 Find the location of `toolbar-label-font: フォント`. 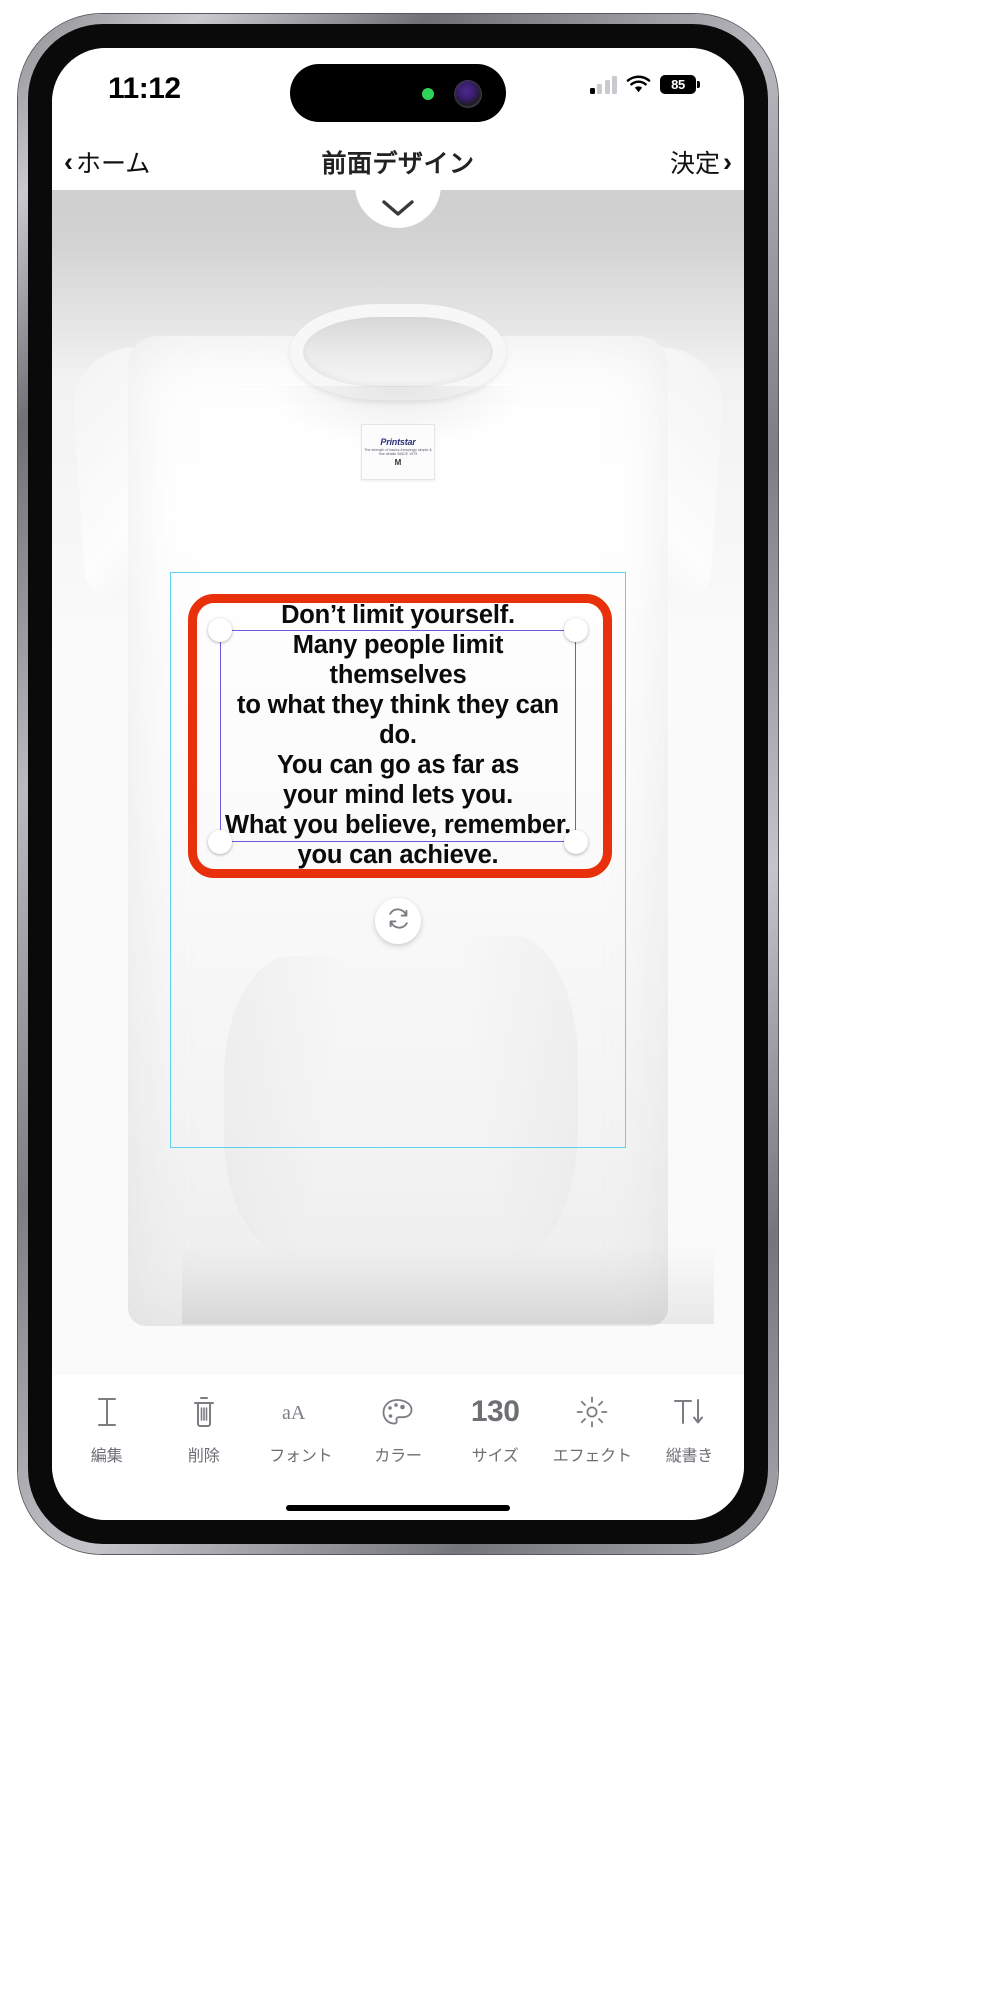

toolbar-label-font: フォント is located at coordinates (301, 1456).